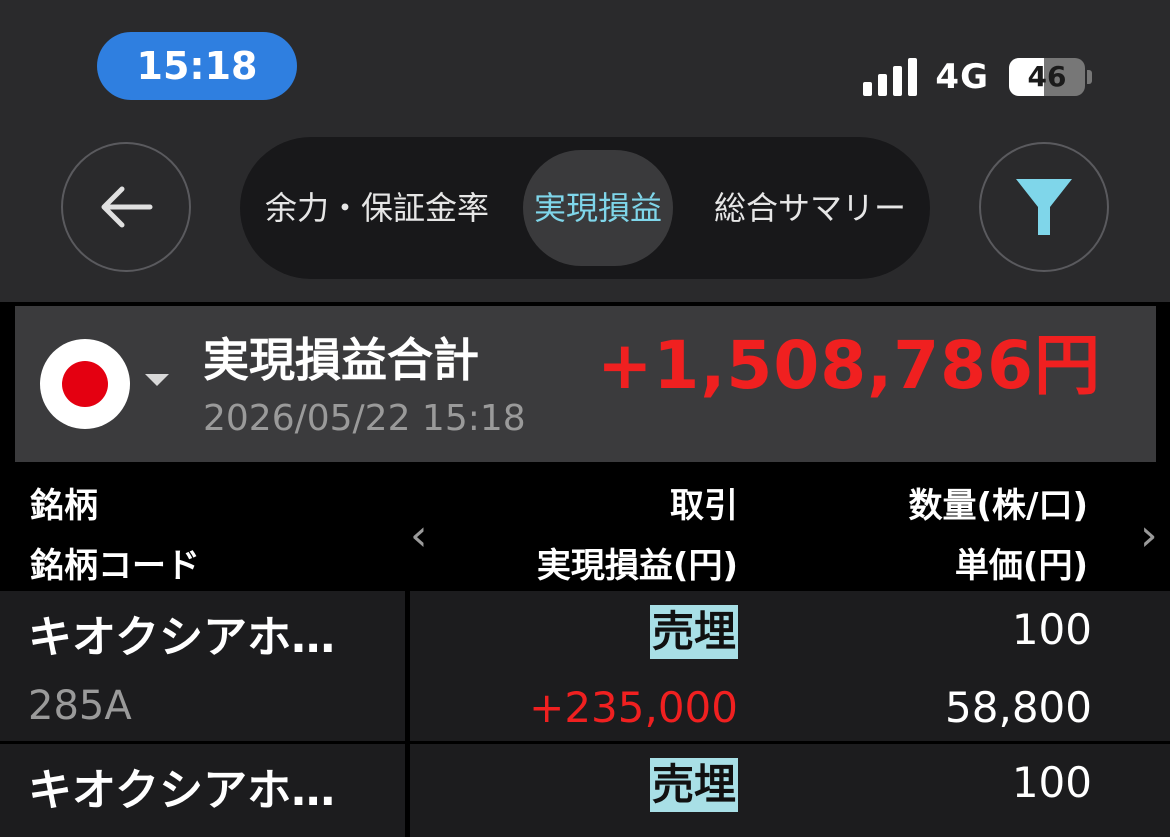  What do you see at coordinates (962, 77) in the screenshot?
I see `network-type: 4G` at bounding box center [962, 77].